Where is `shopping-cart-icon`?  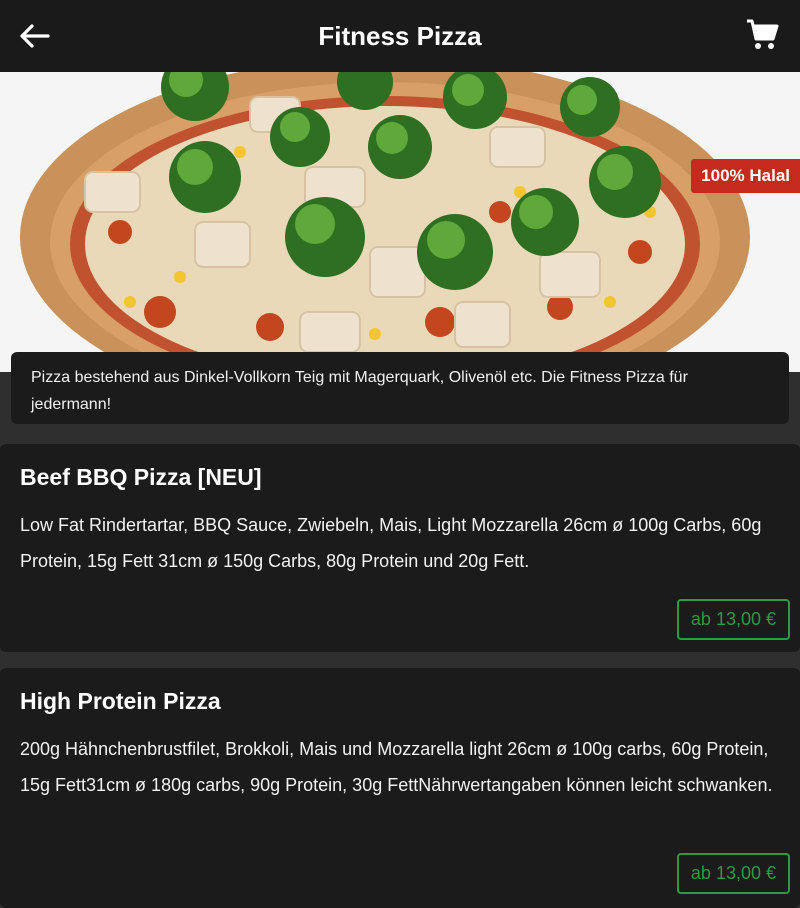
shopping-cart-icon is located at coordinates (763, 34).